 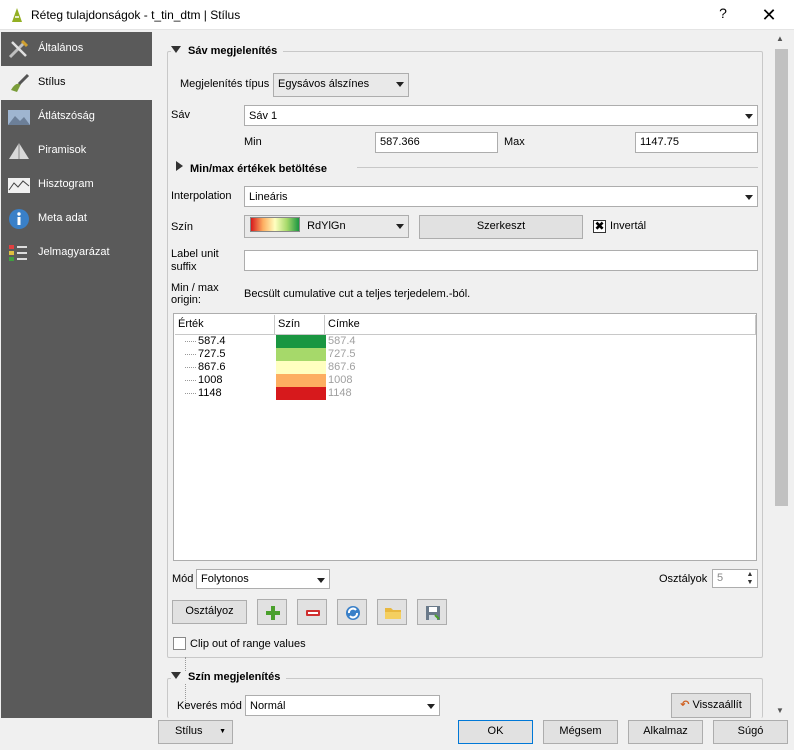 I want to click on clip-range-label: Clip out of range values, so click(x=248, y=644).